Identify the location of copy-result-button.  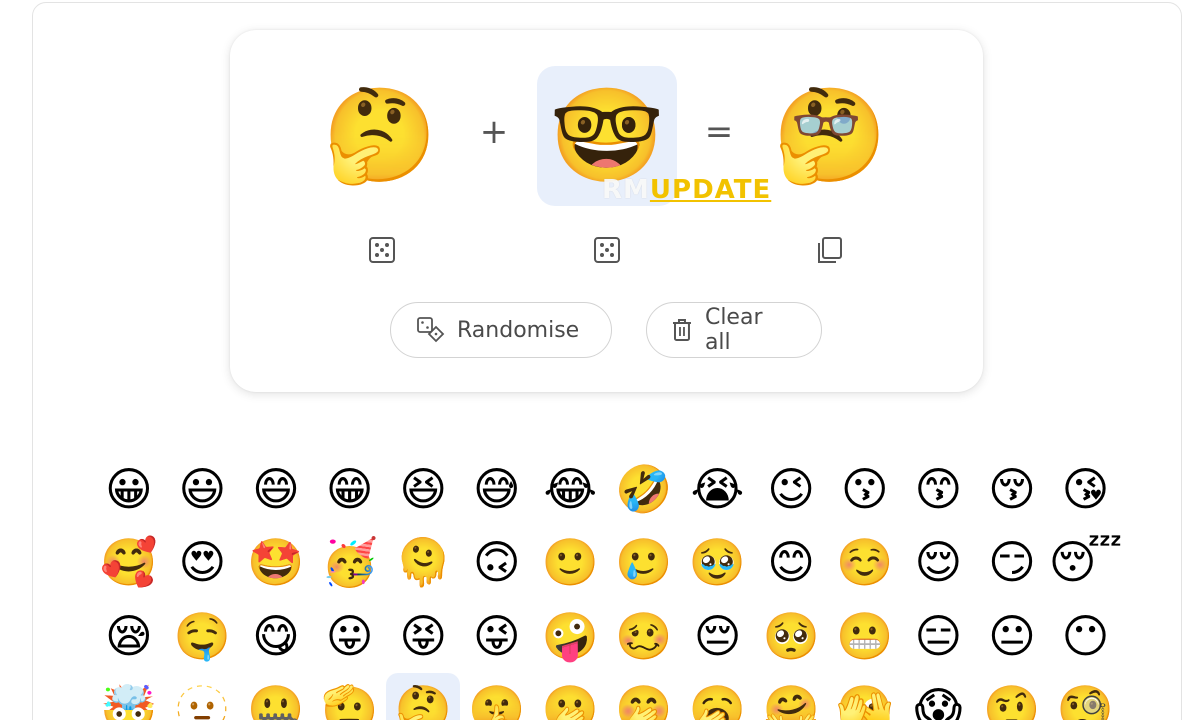
(829, 250).